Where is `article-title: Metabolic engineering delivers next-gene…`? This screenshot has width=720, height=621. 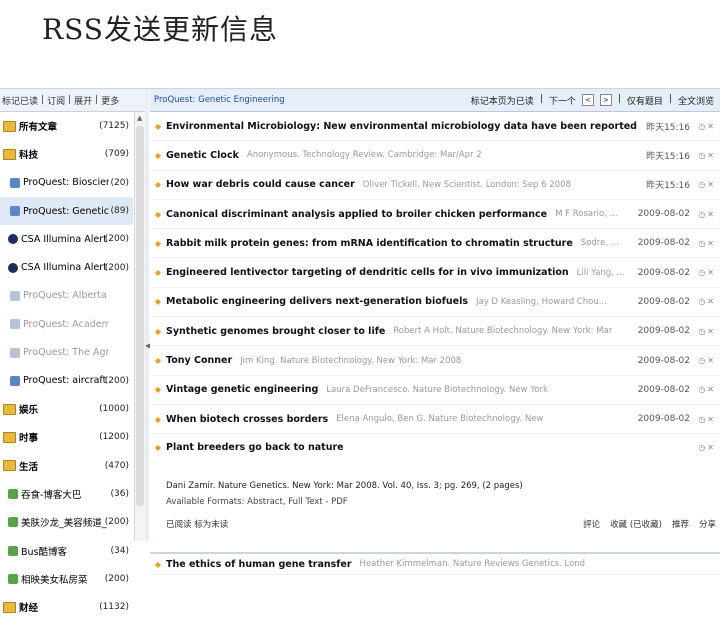
article-title: Metabolic engineering delivers next-gene… is located at coordinates (317, 301).